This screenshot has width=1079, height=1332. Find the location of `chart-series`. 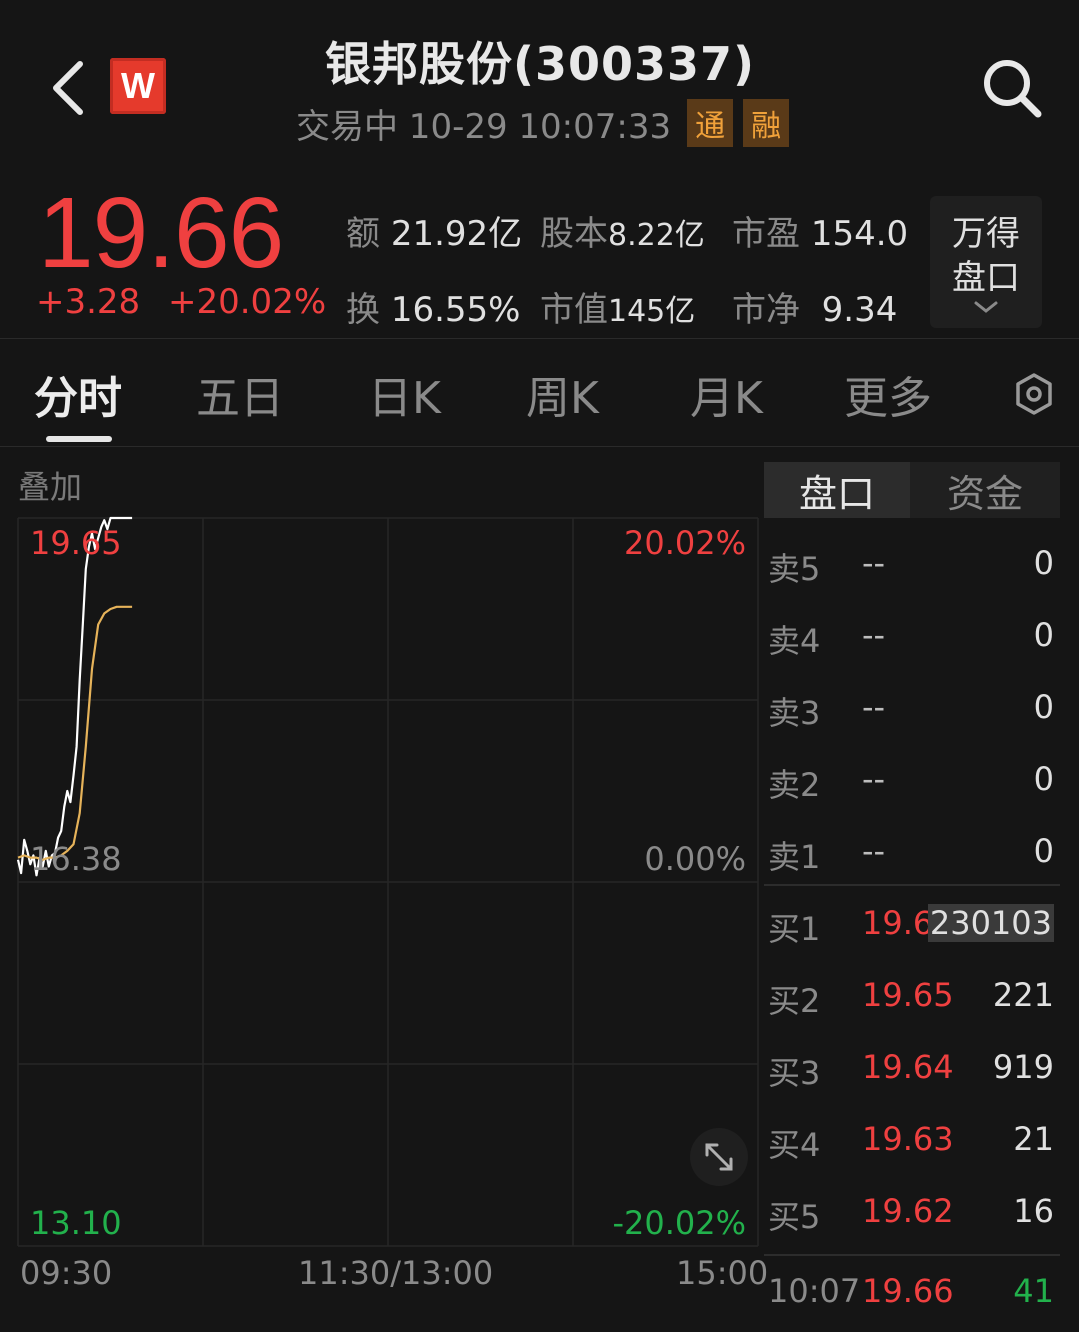

chart-series is located at coordinates (74, 696).